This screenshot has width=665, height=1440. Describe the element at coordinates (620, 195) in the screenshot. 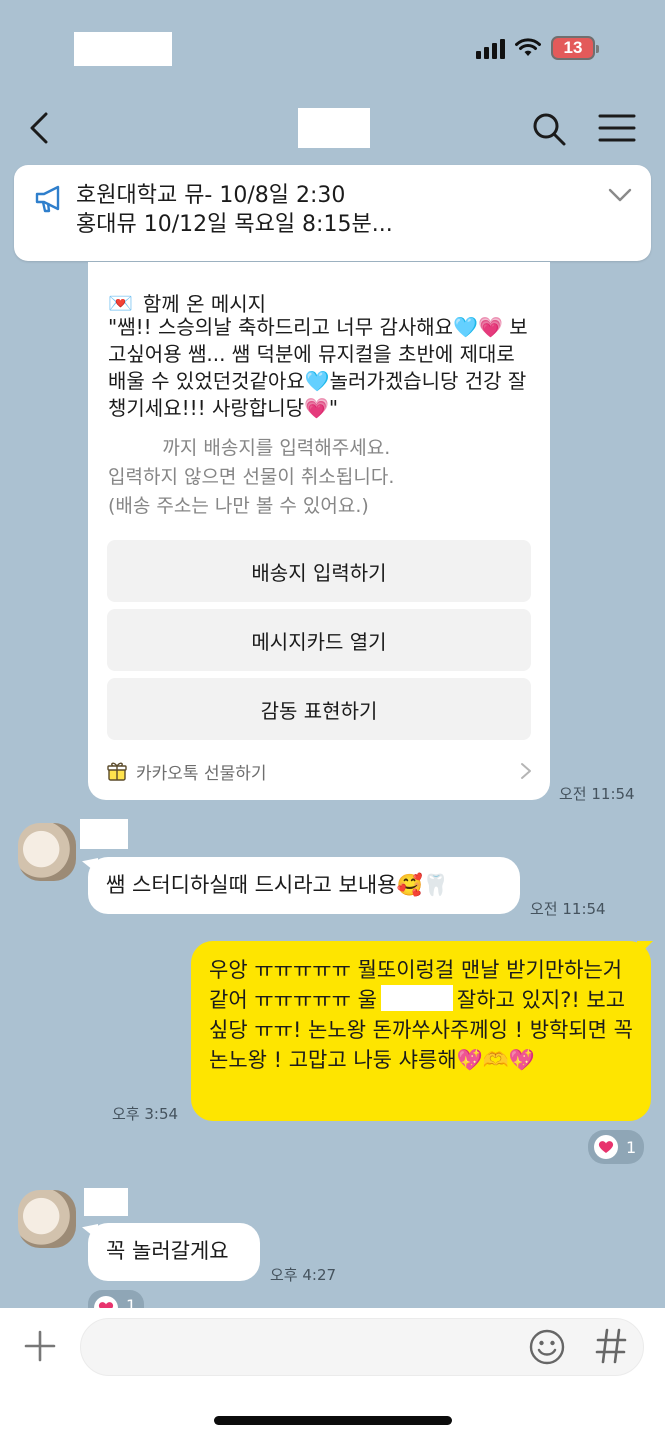

I see `chevron-down-icon` at that location.